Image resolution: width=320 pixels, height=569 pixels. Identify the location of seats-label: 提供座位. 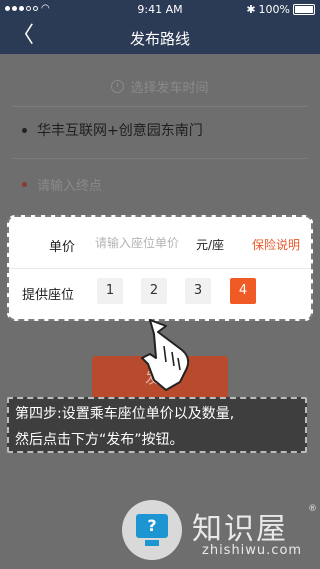
(48, 295).